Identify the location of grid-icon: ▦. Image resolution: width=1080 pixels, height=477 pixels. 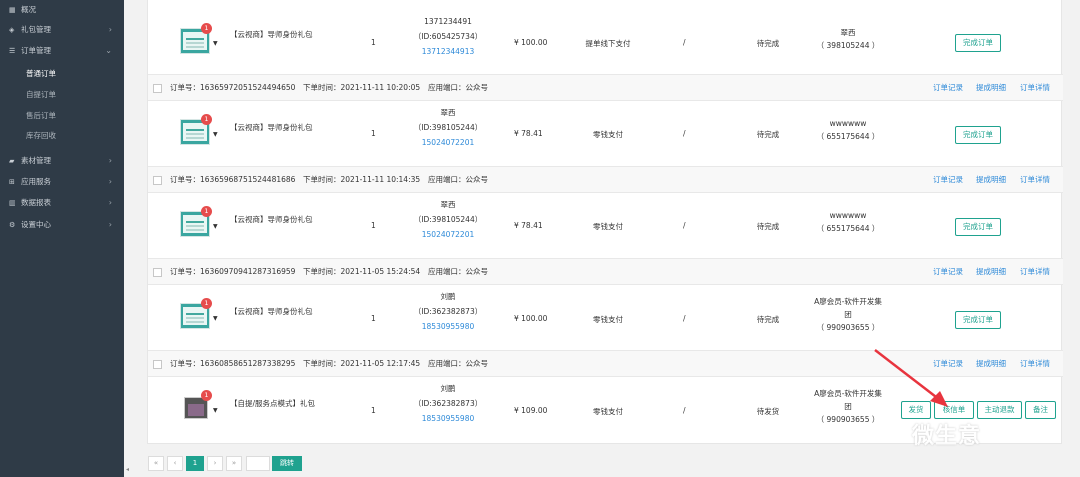
(12, 10).